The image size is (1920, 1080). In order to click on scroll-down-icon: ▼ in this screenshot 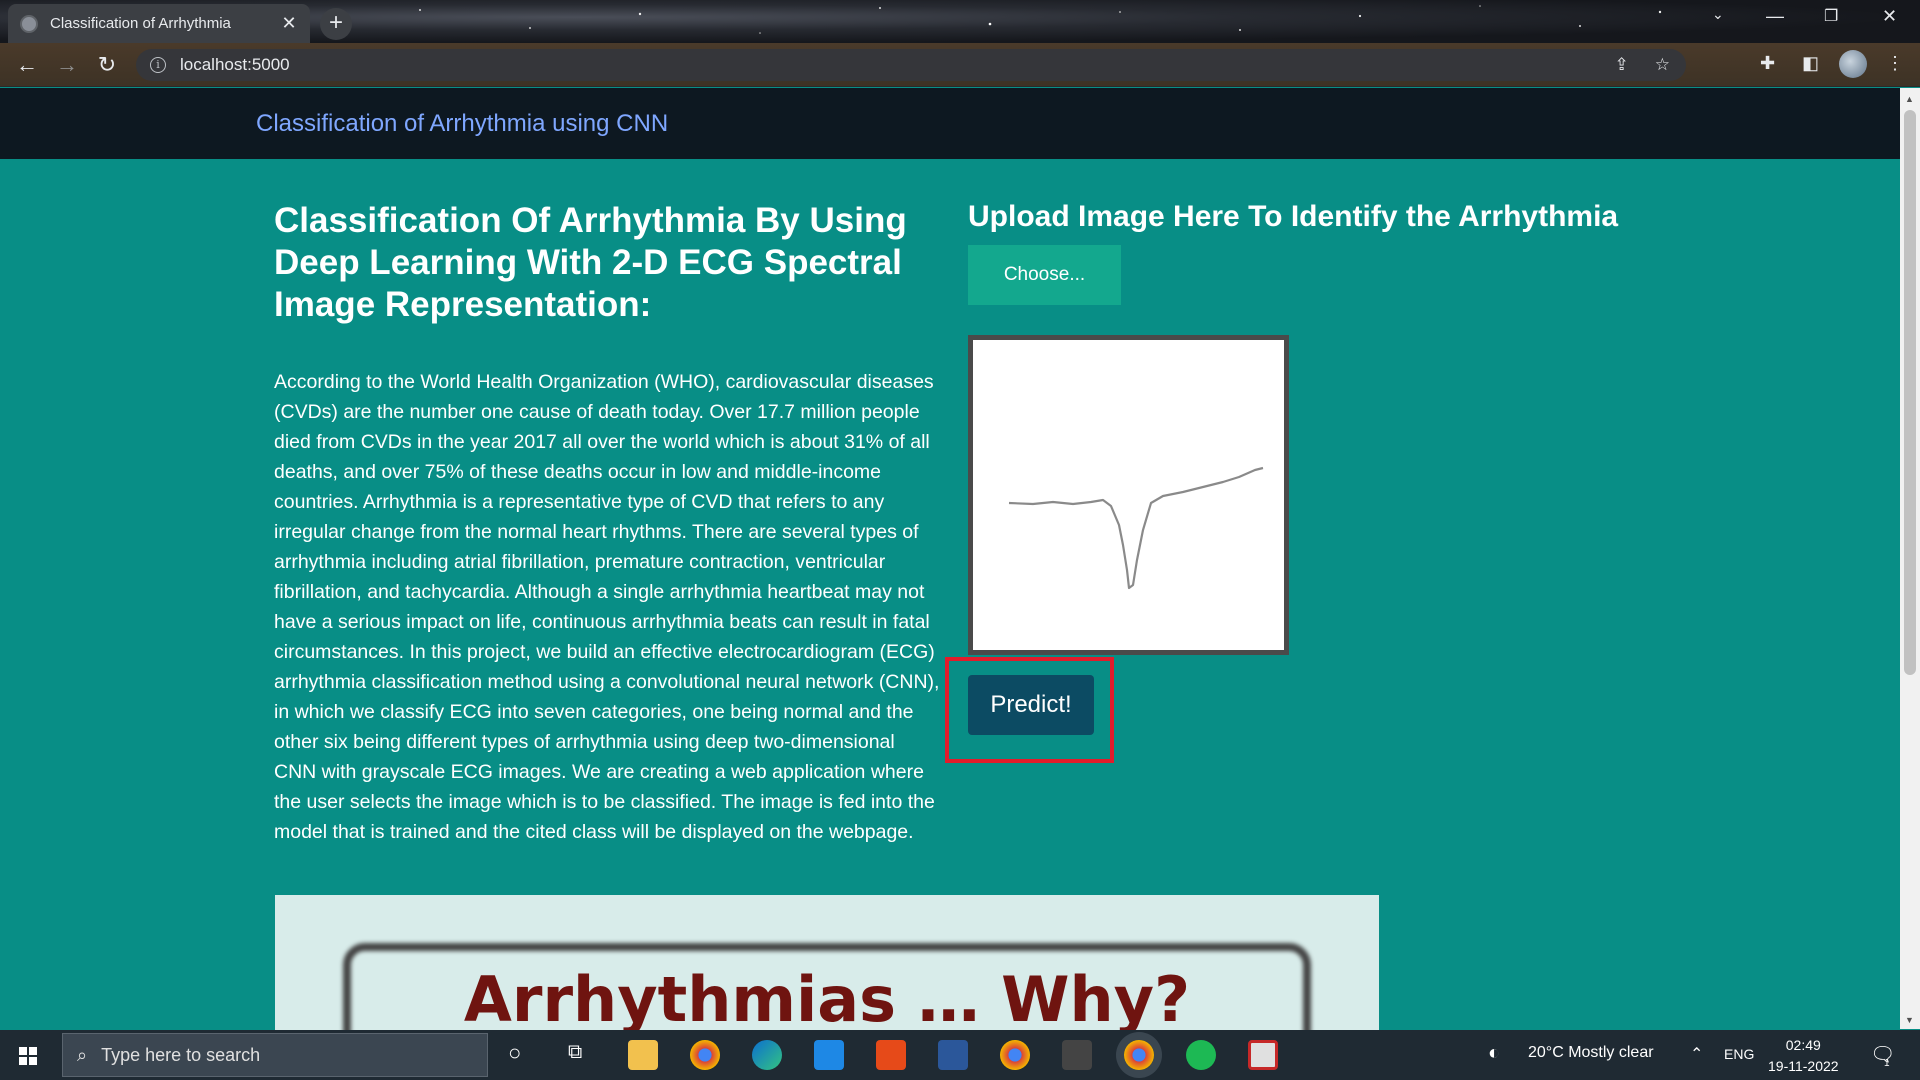, I will do `click(1909, 1020)`.